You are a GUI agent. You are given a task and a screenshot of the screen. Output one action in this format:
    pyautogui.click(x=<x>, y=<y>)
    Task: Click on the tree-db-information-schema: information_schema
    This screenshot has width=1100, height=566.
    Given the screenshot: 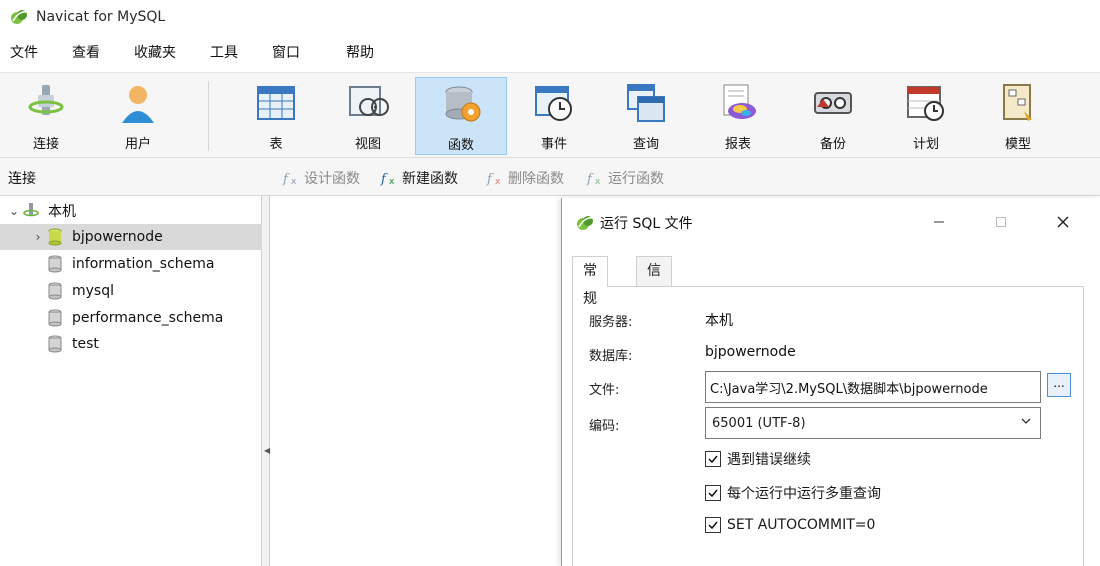 What is the action you would take?
    pyautogui.click(x=131, y=264)
    